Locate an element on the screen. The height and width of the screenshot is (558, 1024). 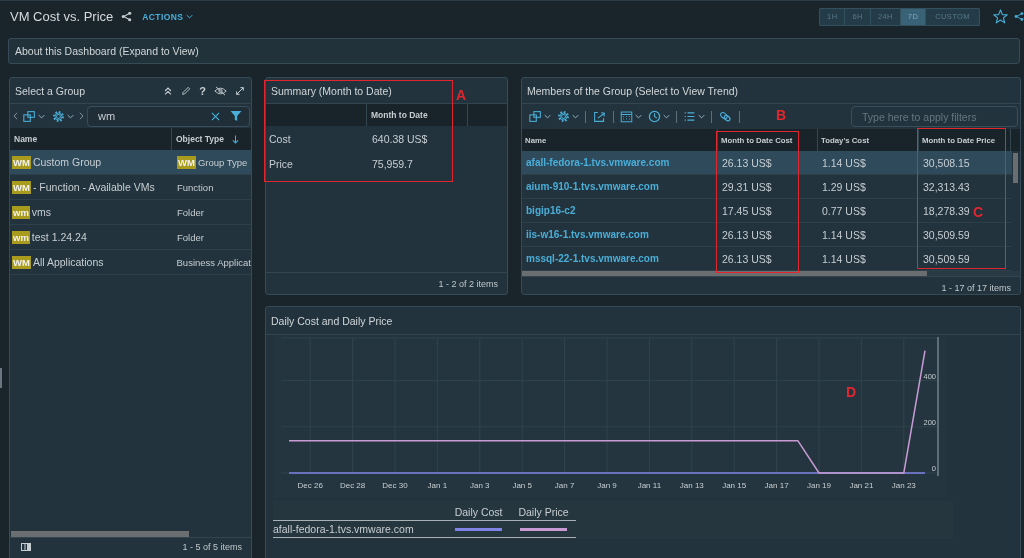
chain-link-icon is located at coordinates (725, 116).